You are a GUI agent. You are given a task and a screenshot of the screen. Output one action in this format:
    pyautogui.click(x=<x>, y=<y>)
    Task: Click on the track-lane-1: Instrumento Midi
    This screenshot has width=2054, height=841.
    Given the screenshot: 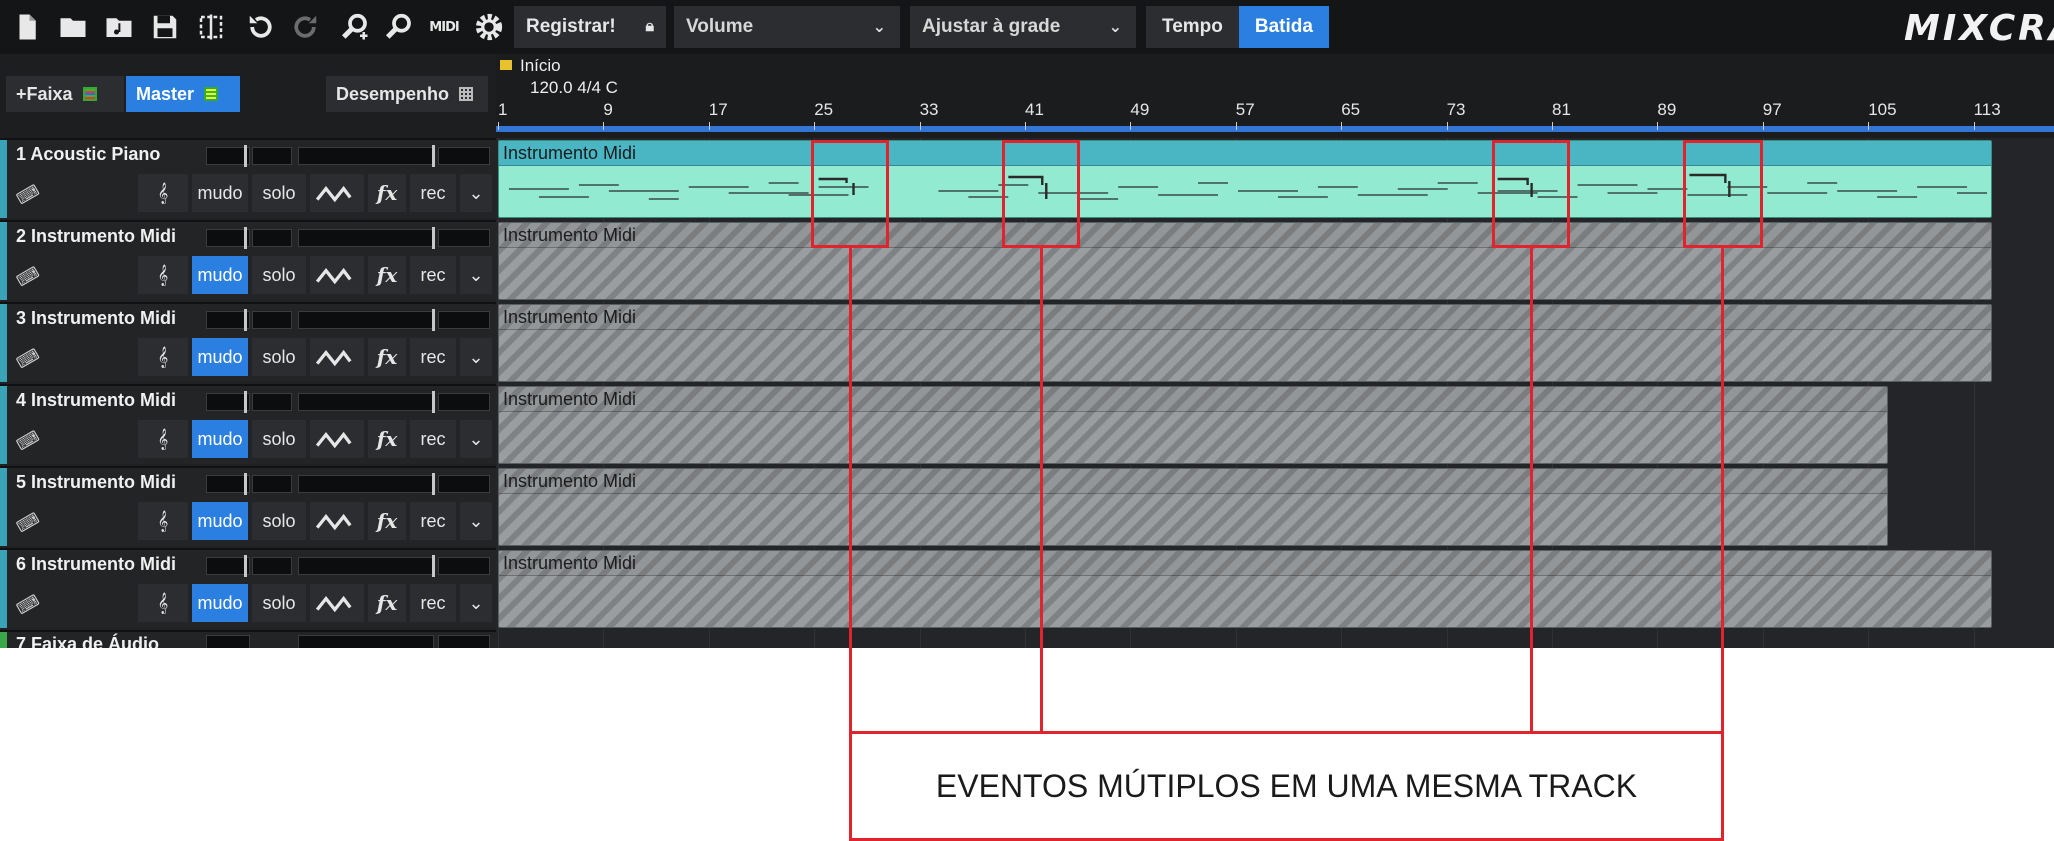 What is the action you would take?
    pyautogui.click(x=1275, y=179)
    